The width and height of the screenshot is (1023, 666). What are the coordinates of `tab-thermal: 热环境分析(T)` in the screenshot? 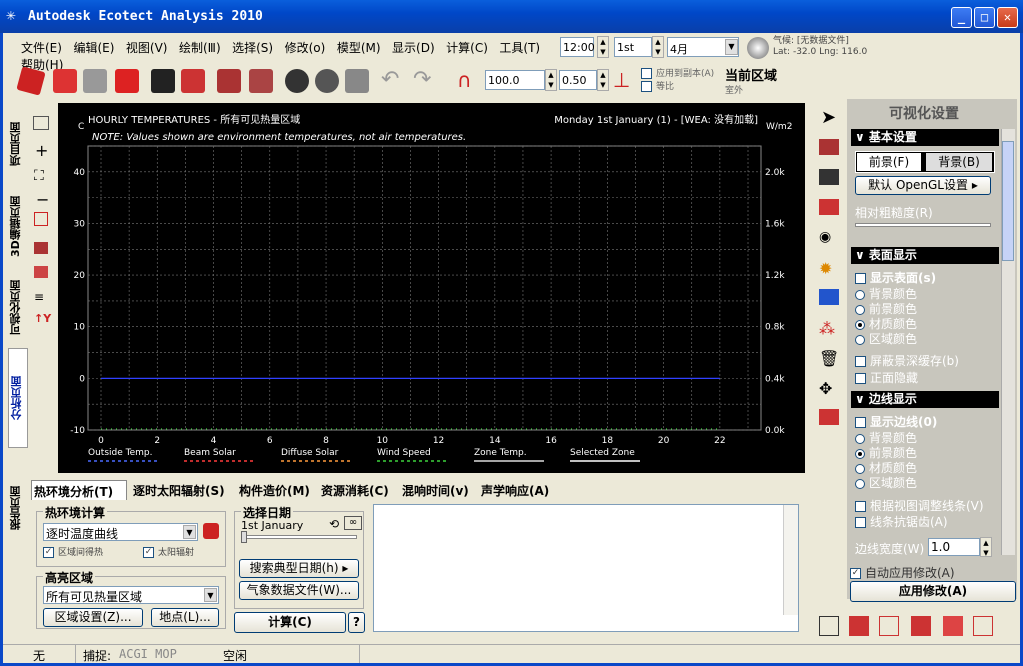 It's located at (79, 490).